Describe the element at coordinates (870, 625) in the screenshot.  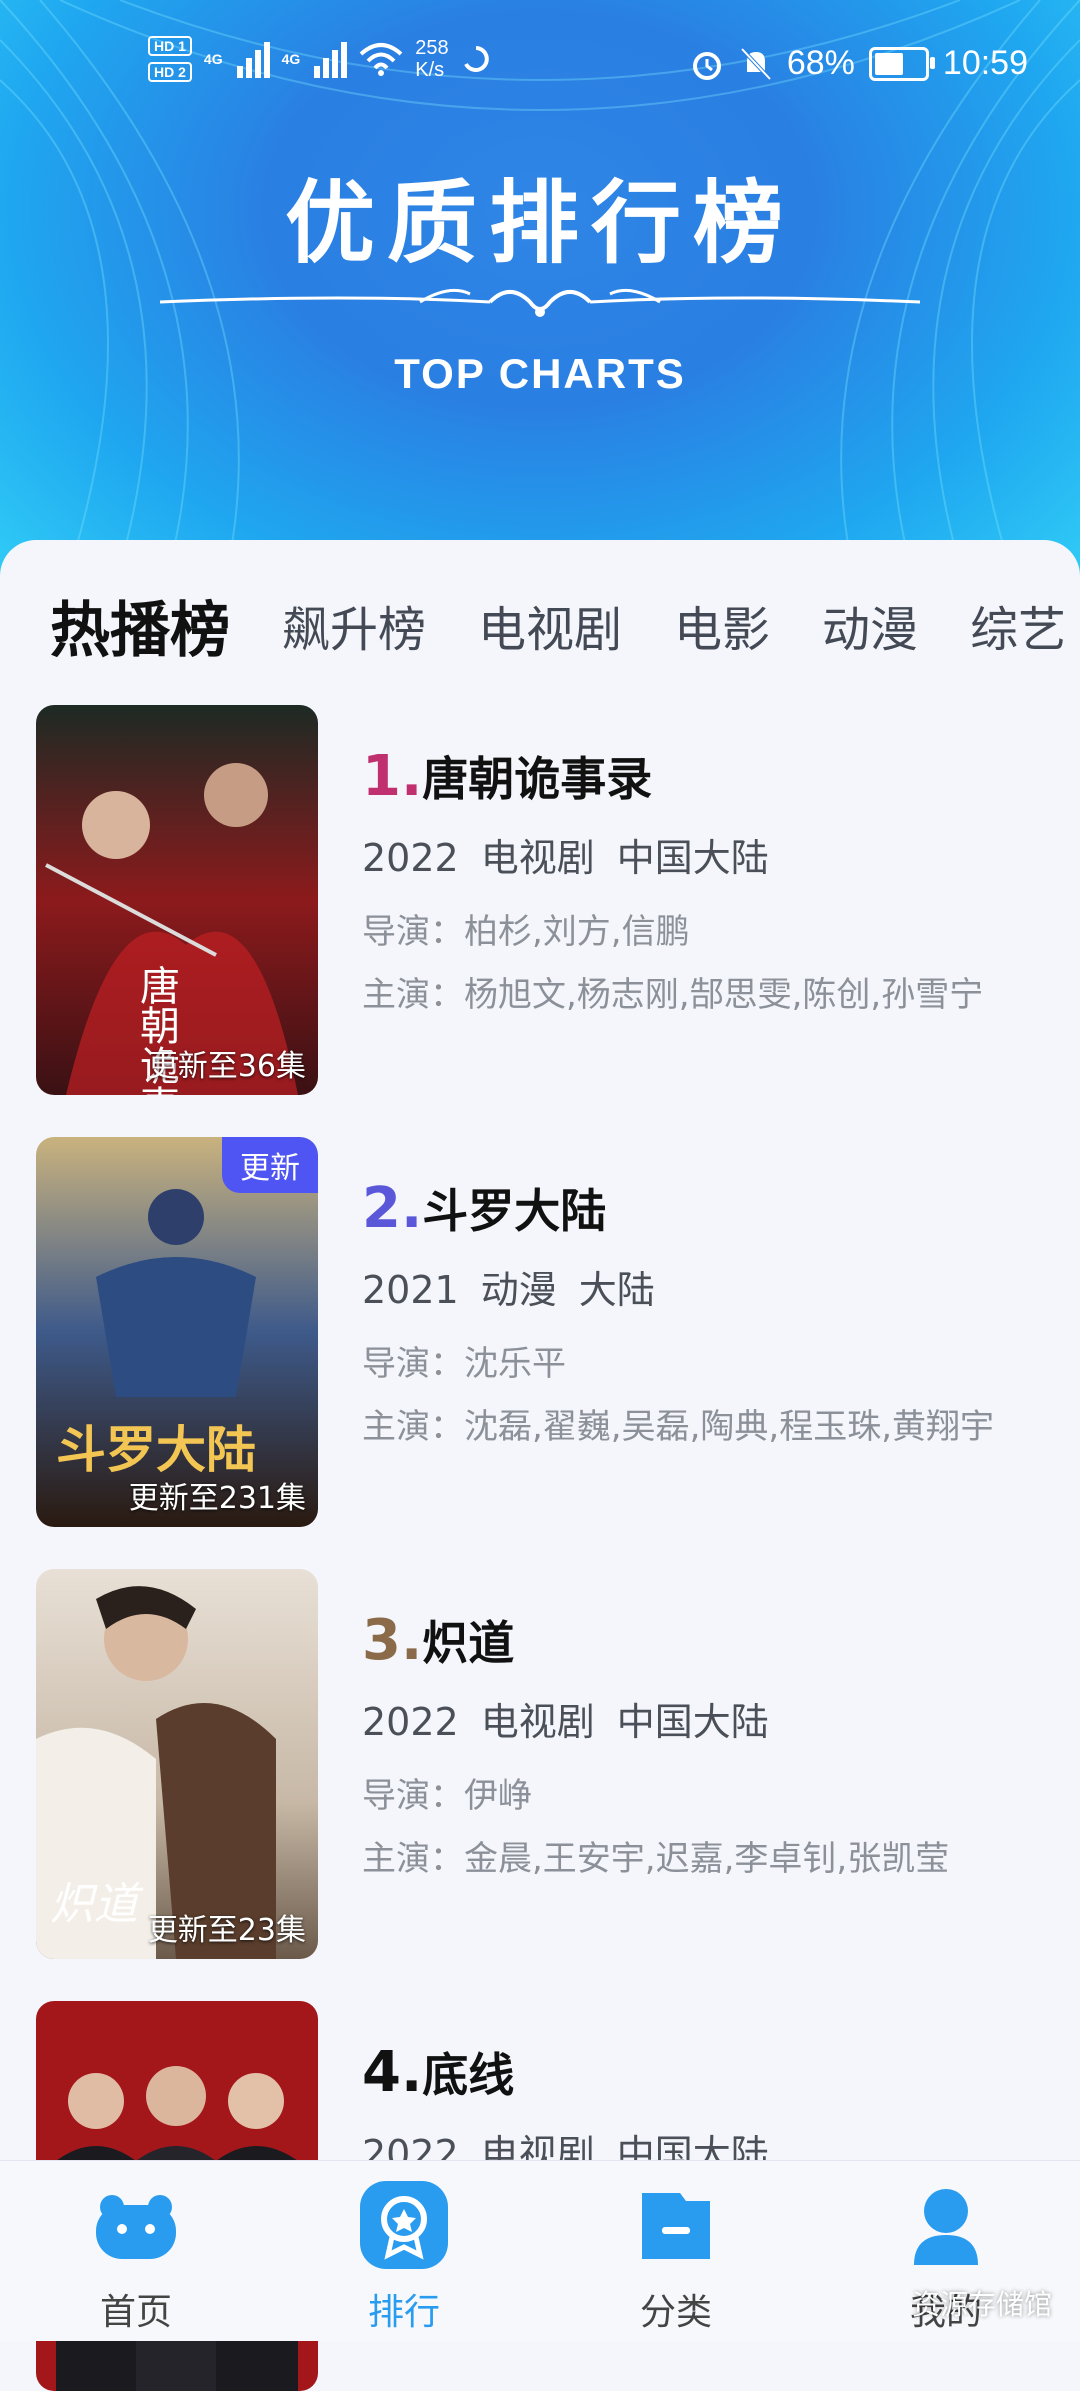
I see `tab-anime: 动漫` at that location.